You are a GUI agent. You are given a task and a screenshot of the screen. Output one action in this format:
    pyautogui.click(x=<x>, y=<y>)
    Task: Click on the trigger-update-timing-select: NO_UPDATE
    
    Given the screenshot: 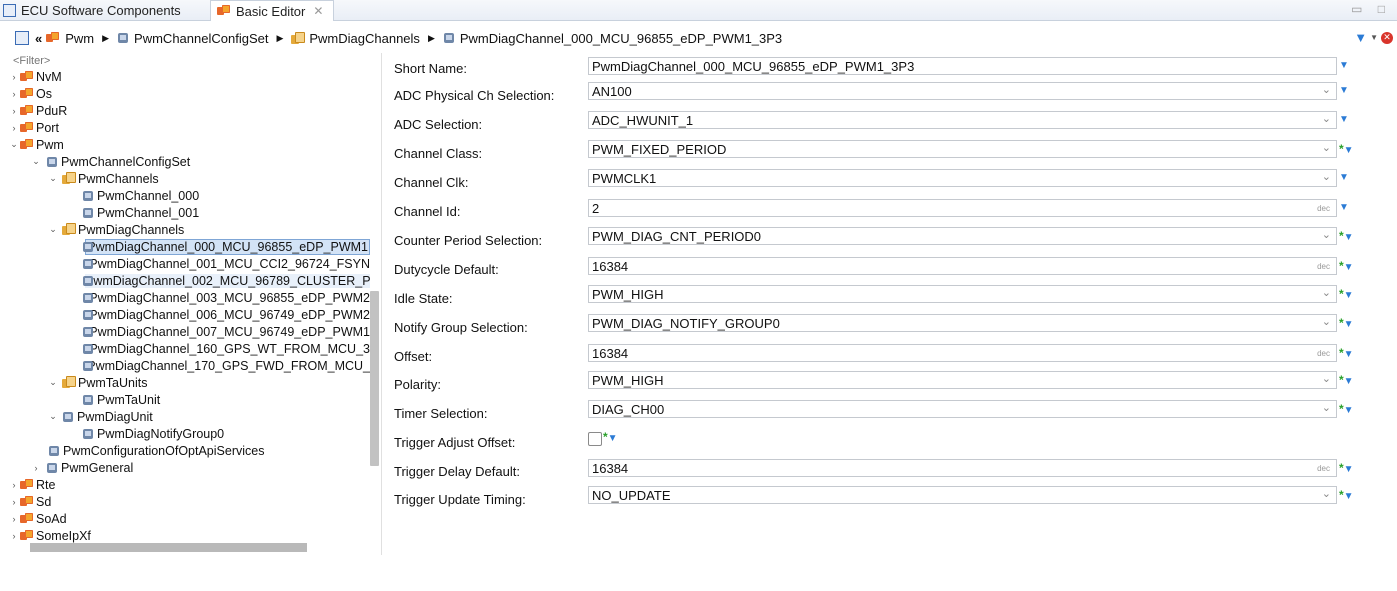 What is the action you would take?
    pyautogui.click(x=962, y=495)
    